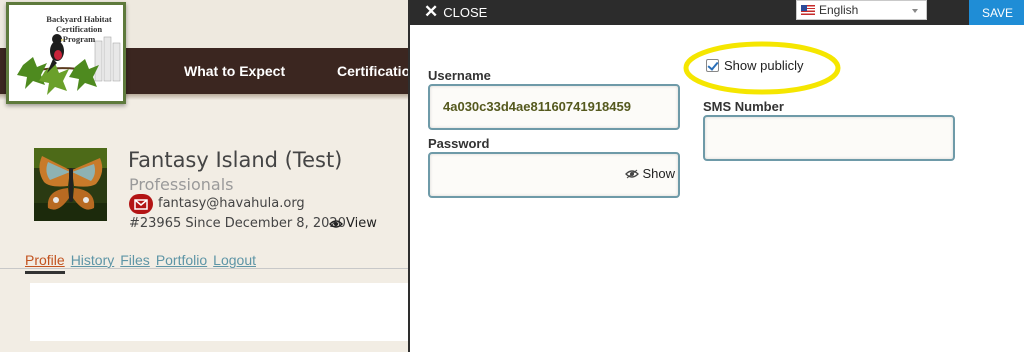 This screenshot has width=1024, height=352. What do you see at coordinates (465, 12) in the screenshot?
I see `close-label: CLOSE` at bounding box center [465, 12].